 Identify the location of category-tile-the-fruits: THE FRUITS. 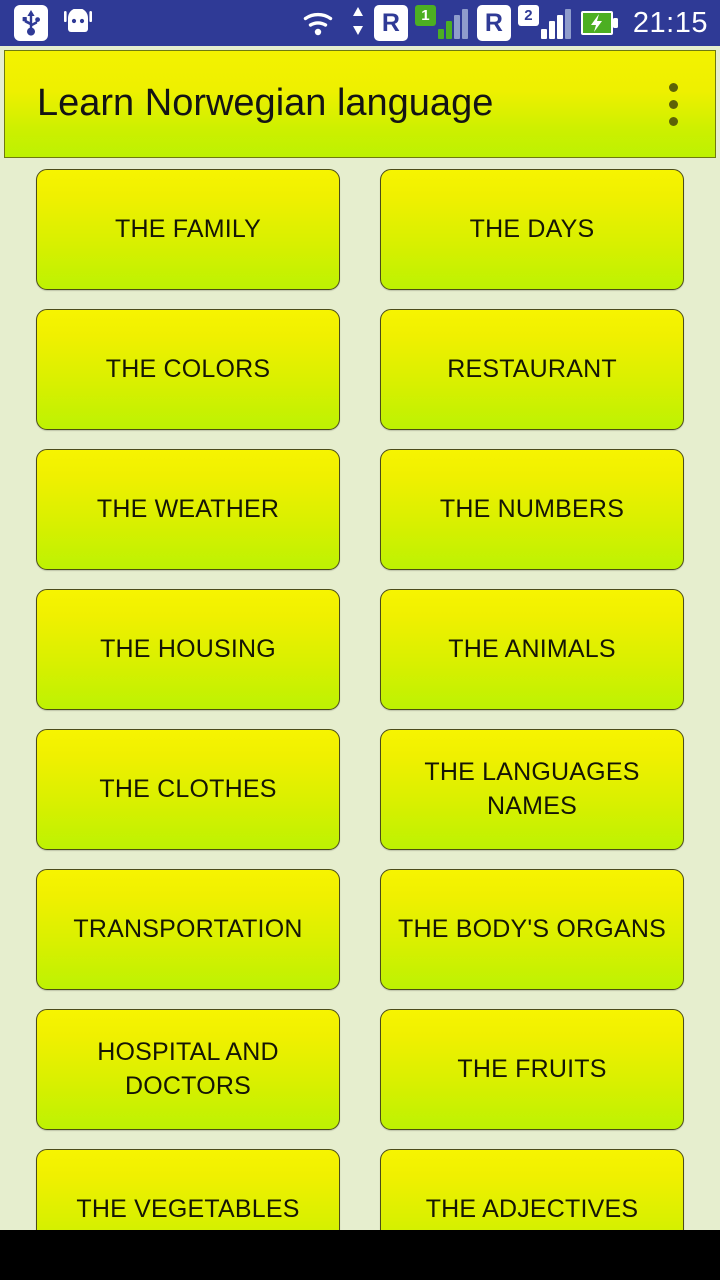
(532, 1069).